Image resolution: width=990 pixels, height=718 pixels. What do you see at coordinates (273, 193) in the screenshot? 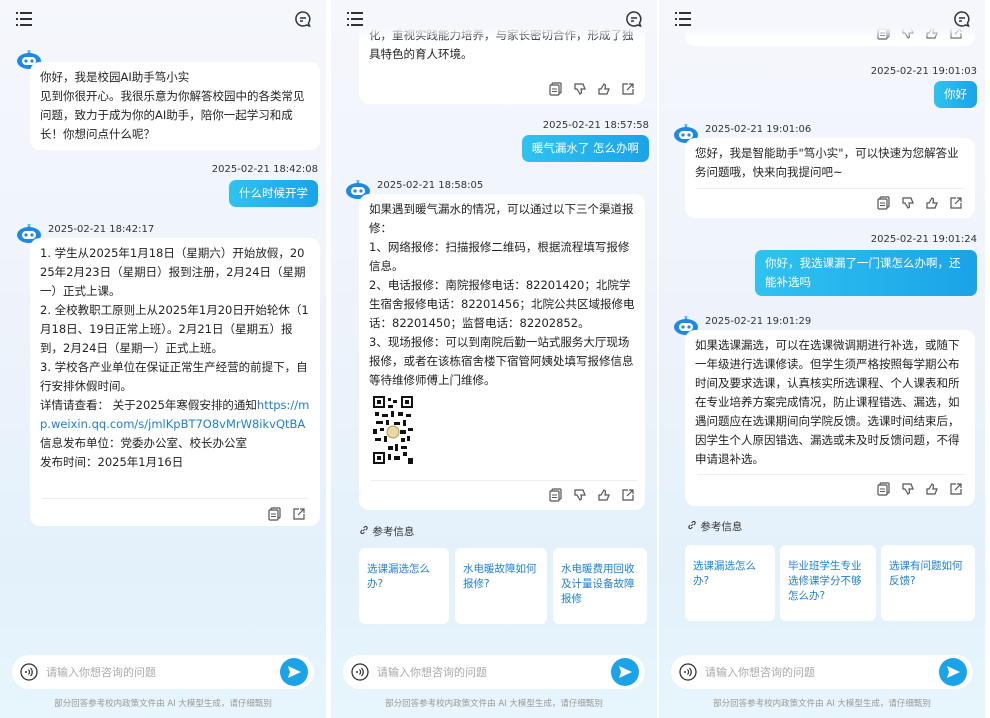
I see `user-message: 什么时候开学` at bounding box center [273, 193].